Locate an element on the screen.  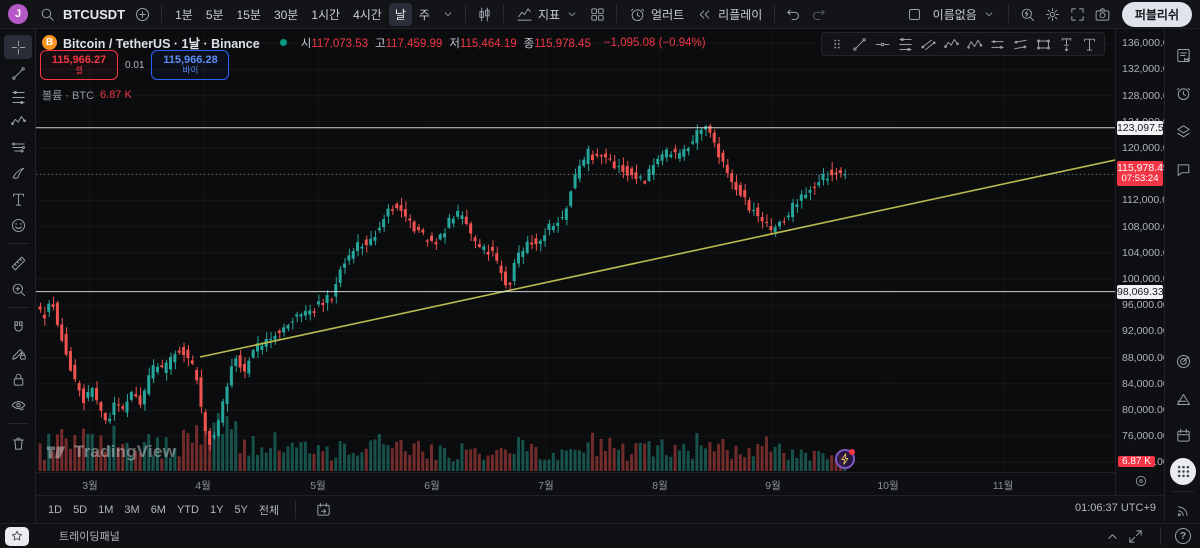
streams-signal-icon is located at coordinates (1183, 510).